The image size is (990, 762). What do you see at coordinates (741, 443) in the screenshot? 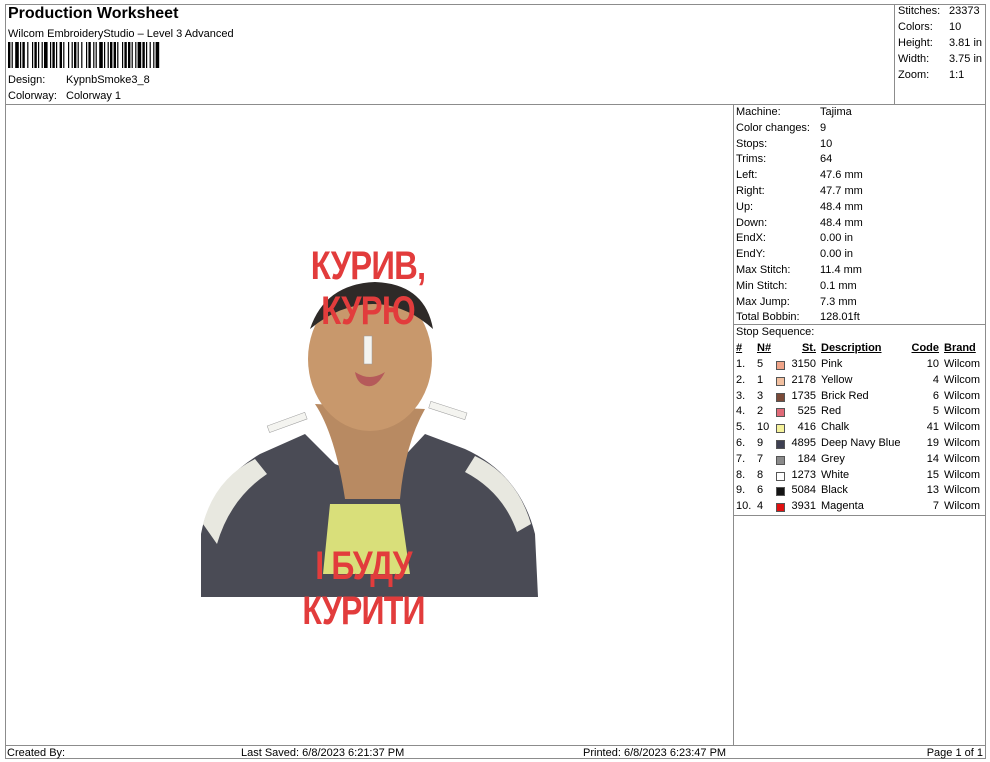
I see `stop-number: 6.` at bounding box center [741, 443].